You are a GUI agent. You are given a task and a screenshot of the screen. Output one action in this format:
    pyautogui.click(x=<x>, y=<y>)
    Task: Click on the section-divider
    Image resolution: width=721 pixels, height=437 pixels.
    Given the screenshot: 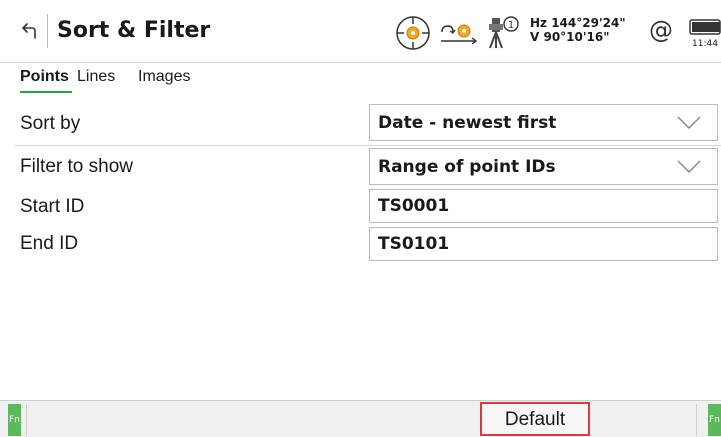 What is the action you would take?
    pyautogui.click(x=367, y=145)
    